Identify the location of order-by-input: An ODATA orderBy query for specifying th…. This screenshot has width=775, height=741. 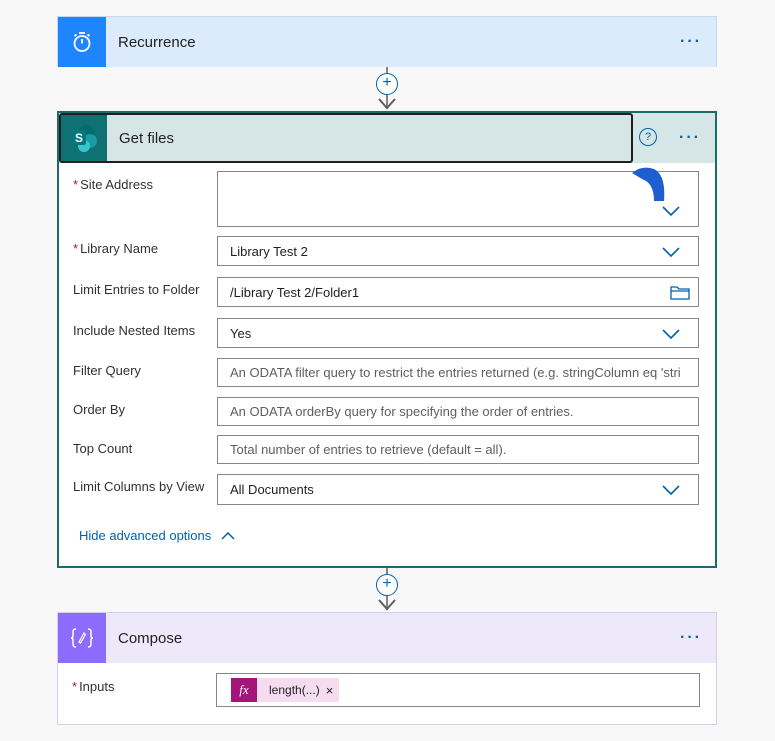
(458, 411).